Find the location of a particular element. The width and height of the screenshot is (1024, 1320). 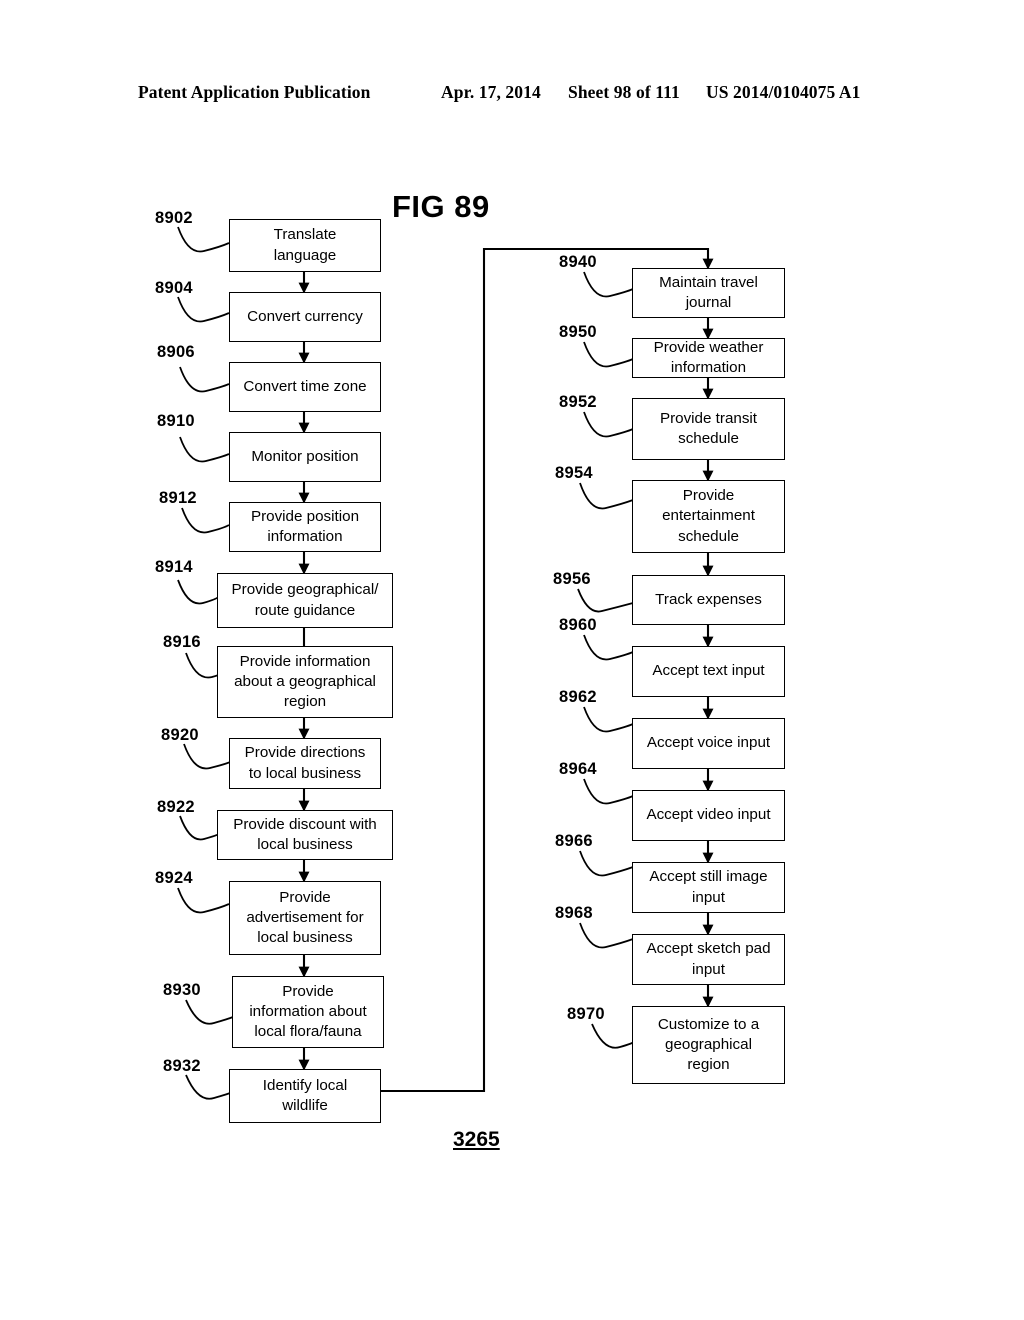

figure-number: 3265 is located at coordinates (476, 1139).